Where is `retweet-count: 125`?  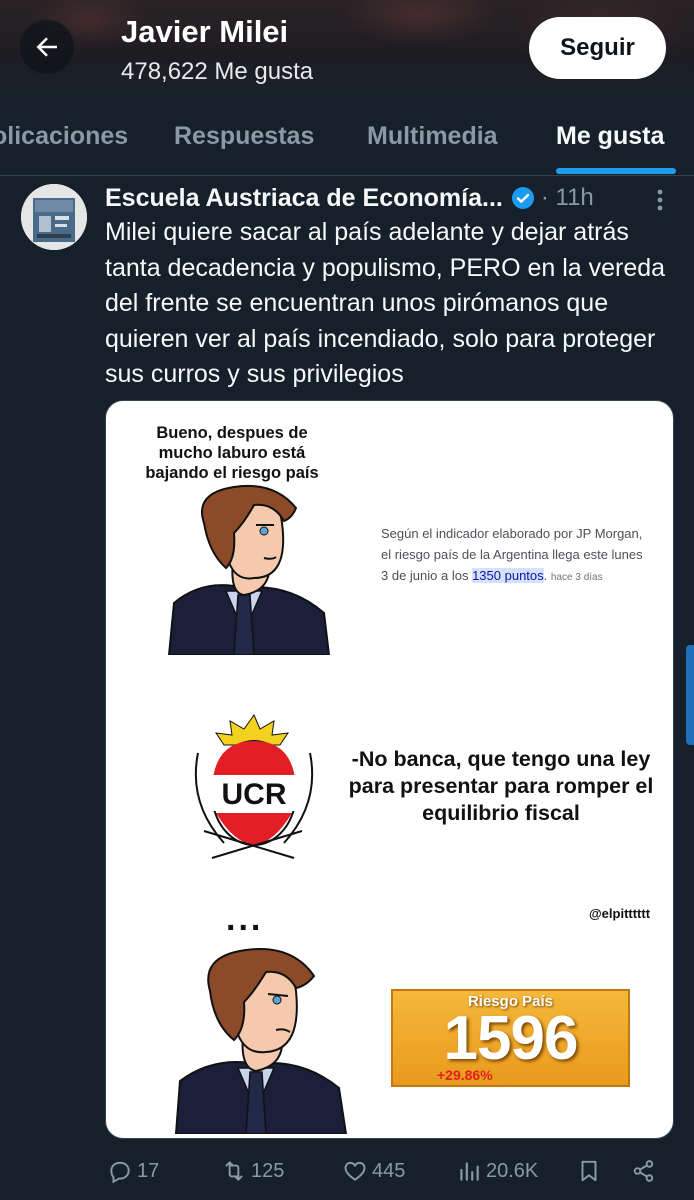
retweet-count: 125 is located at coordinates (268, 1170).